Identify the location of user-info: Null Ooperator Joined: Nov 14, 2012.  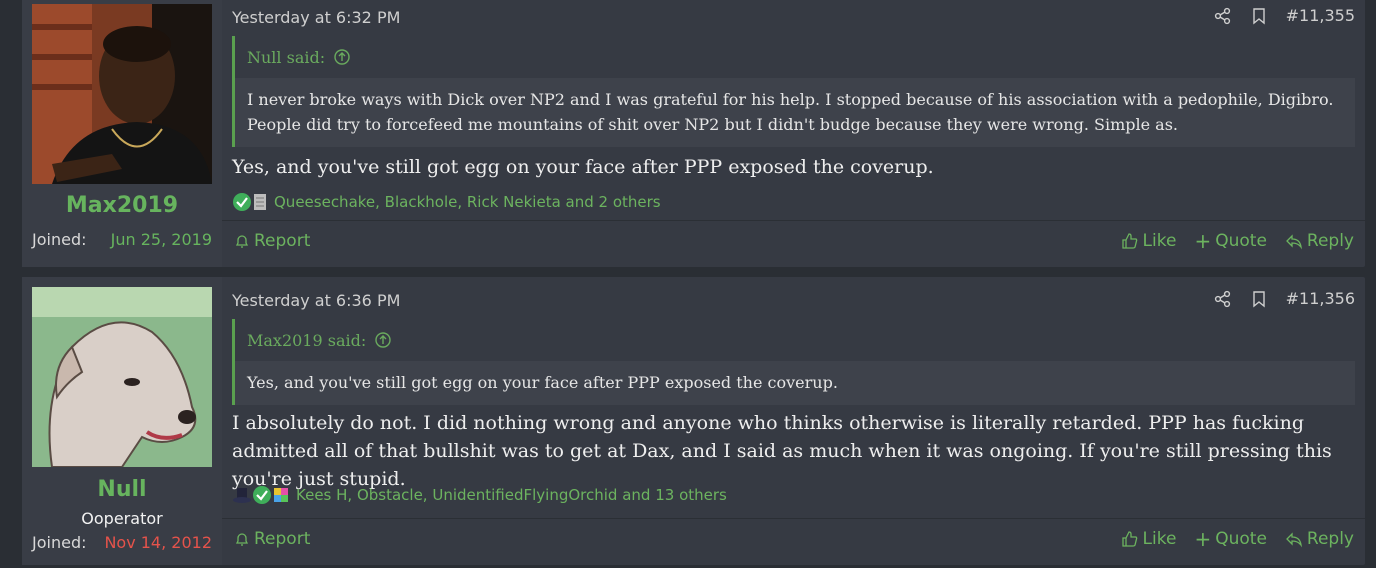
(122, 421).